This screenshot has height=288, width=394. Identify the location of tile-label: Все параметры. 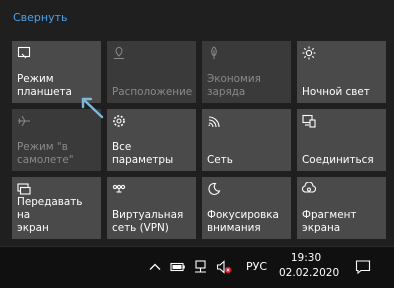
(143, 153).